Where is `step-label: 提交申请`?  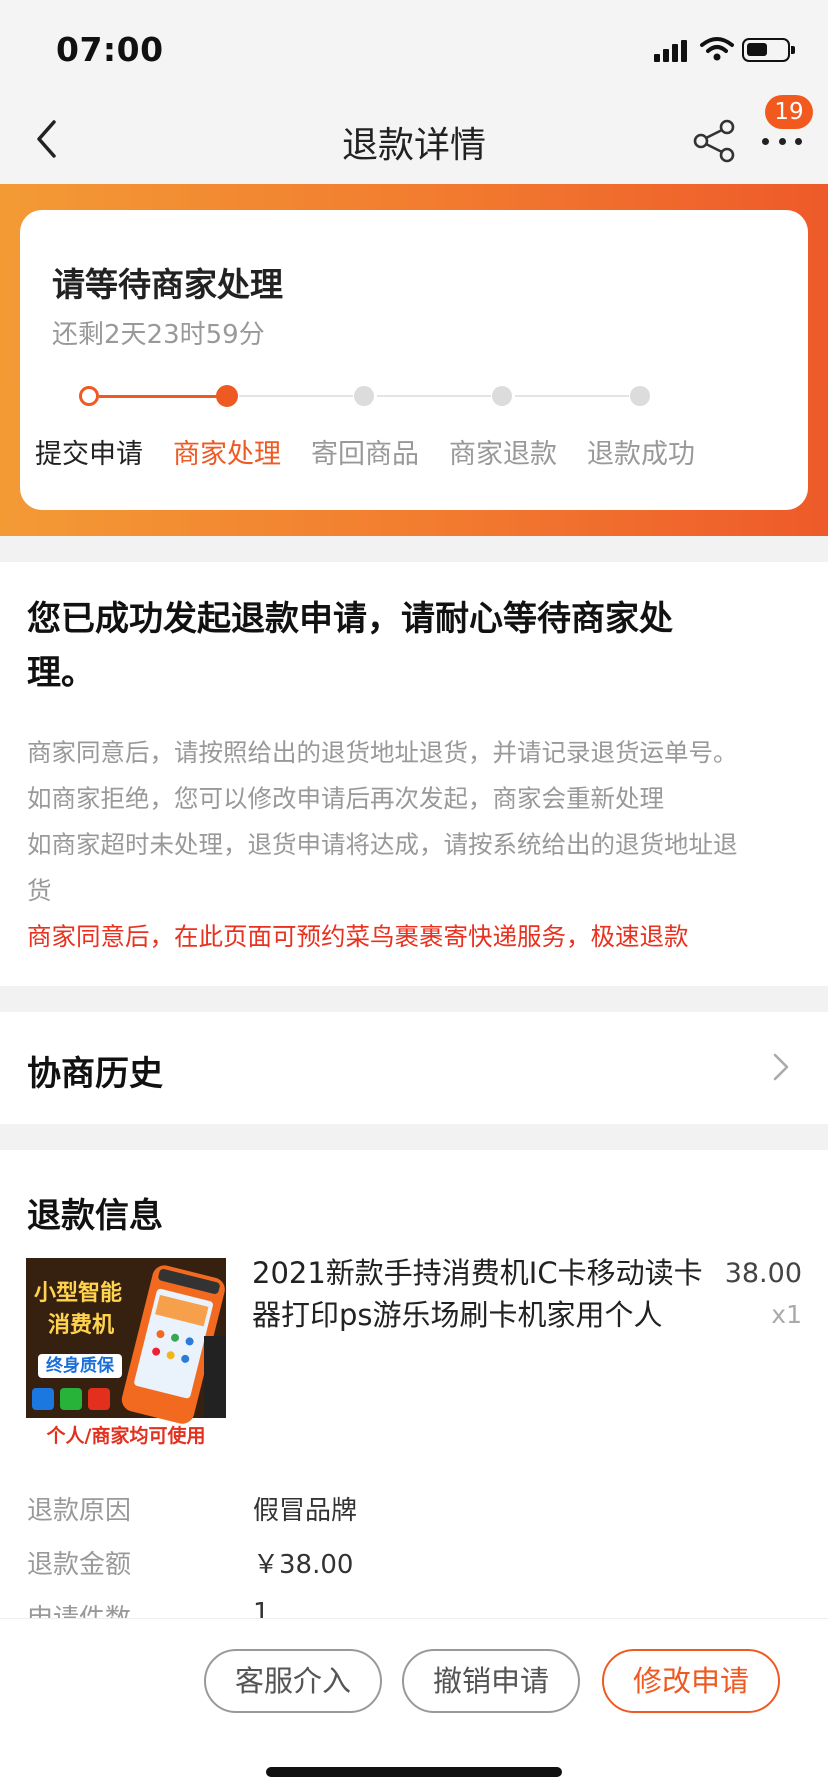
step-label: 提交申请 is located at coordinates (89, 454).